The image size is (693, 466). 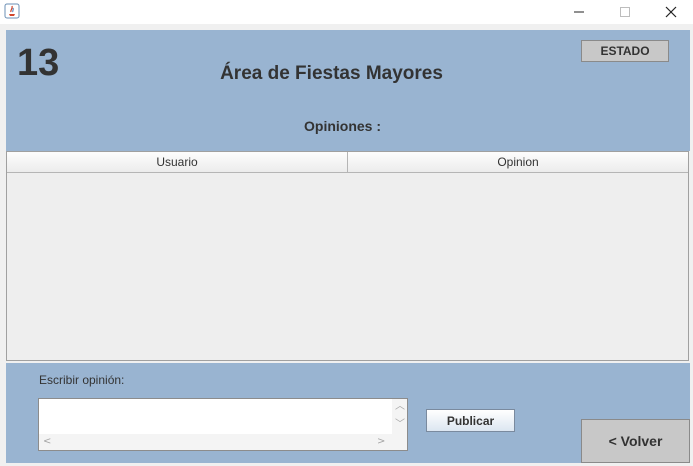 I want to click on opinions-heading: Opiniones :, so click(x=342, y=126).